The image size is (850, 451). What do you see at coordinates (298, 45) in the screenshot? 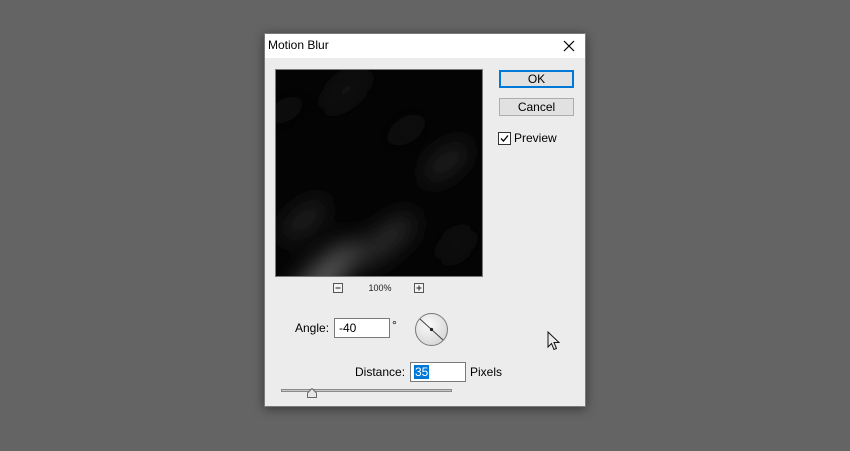
I see `dialog-title: Motion Blur` at bounding box center [298, 45].